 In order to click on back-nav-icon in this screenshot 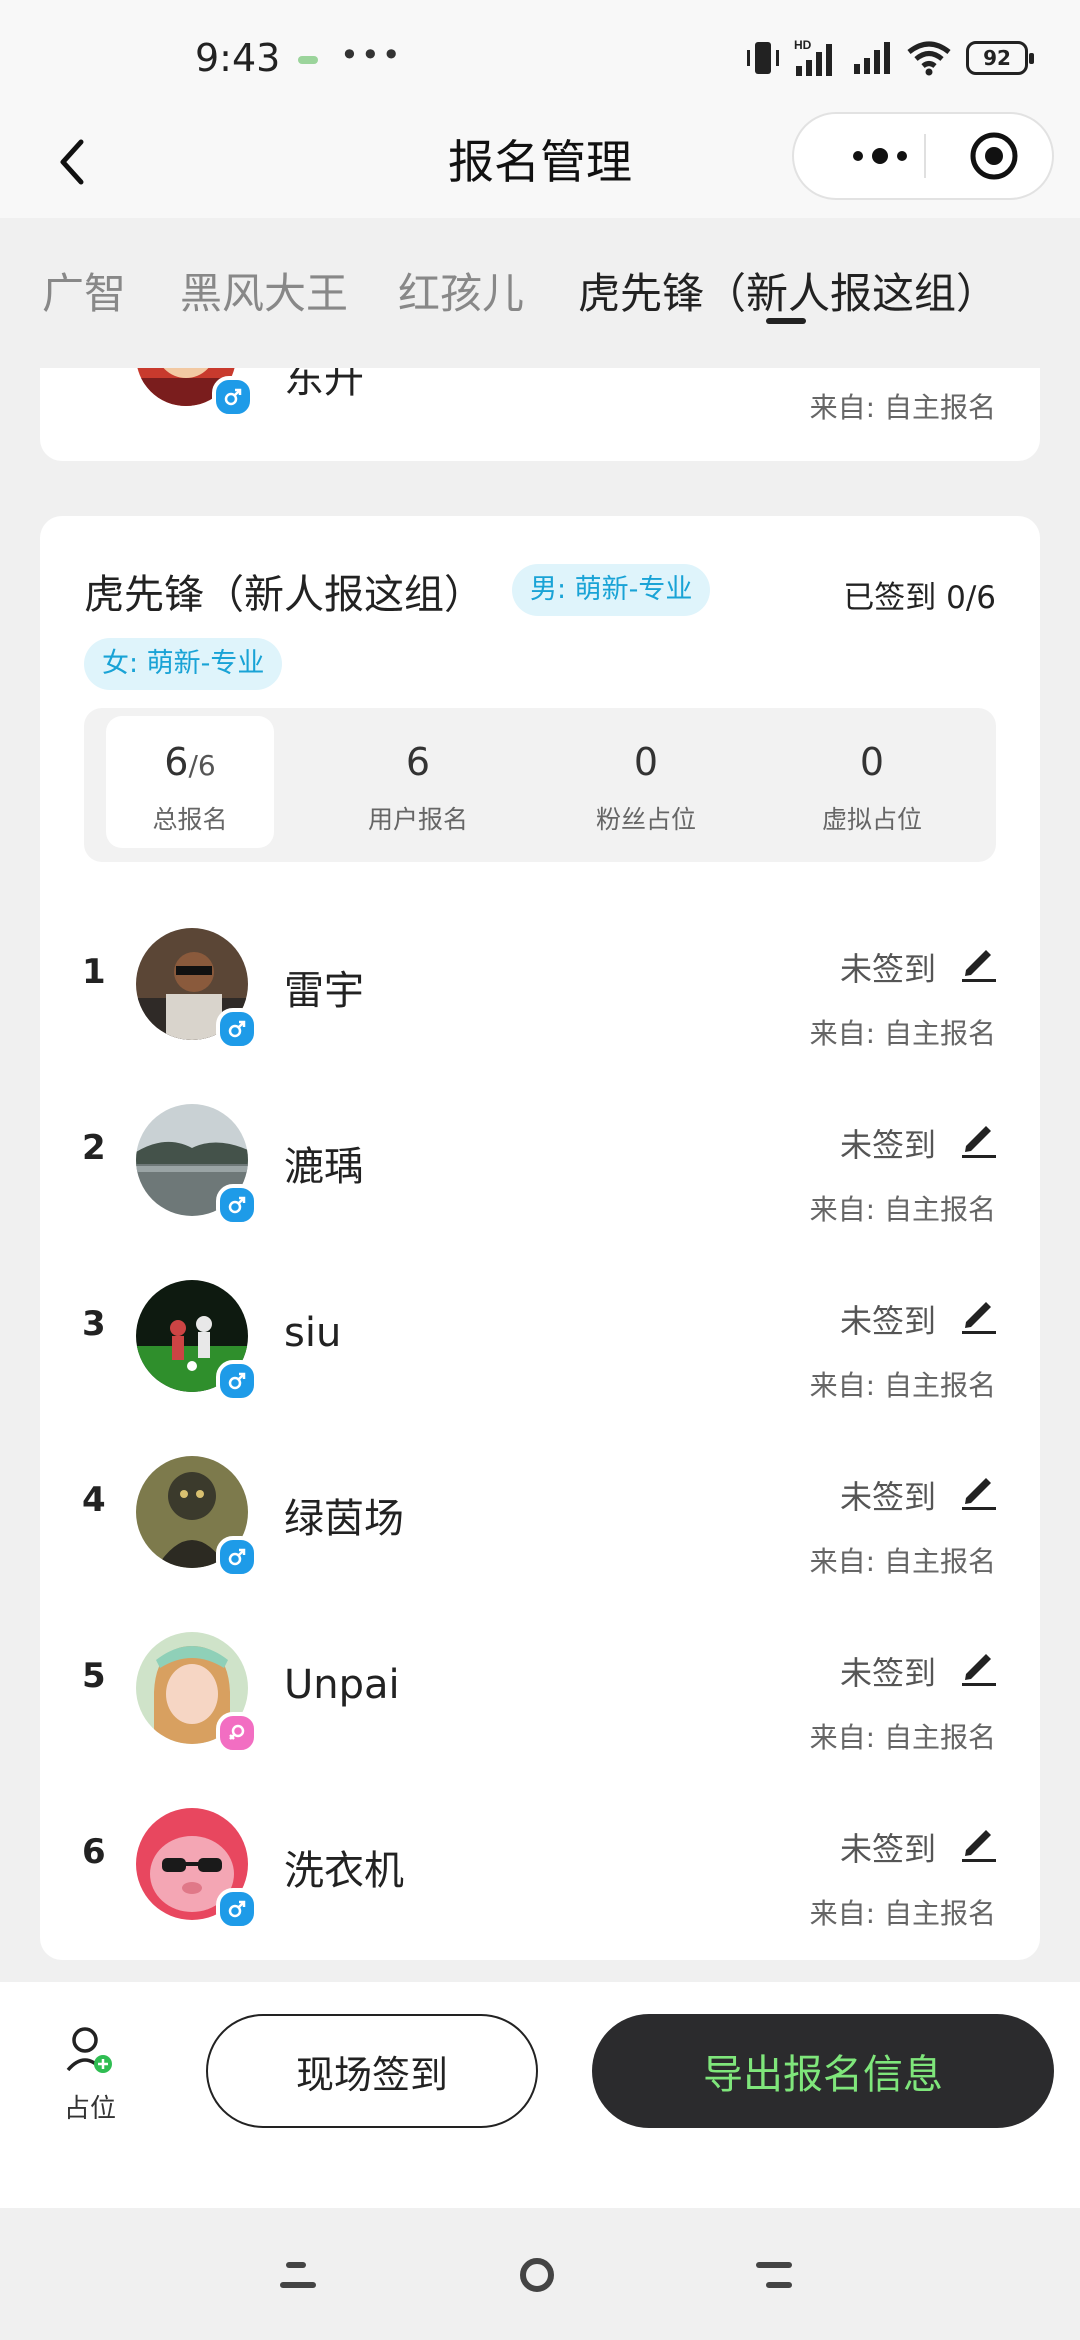, I will do `click(774, 2275)`.